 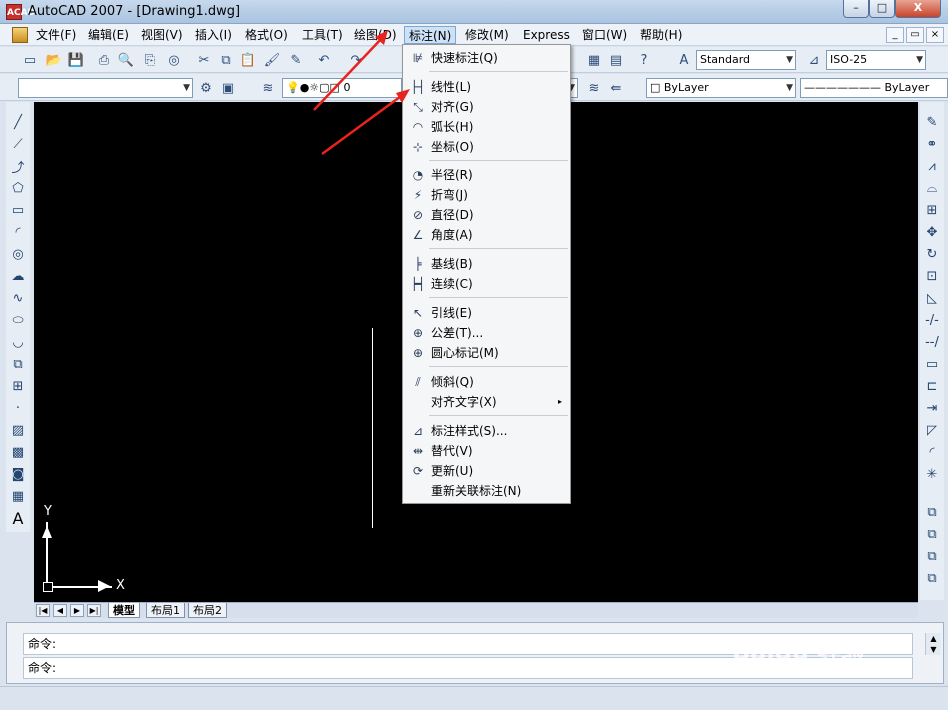 What do you see at coordinates (856, 9) in the screenshot?
I see `minimize-button: –` at bounding box center [856, 9].